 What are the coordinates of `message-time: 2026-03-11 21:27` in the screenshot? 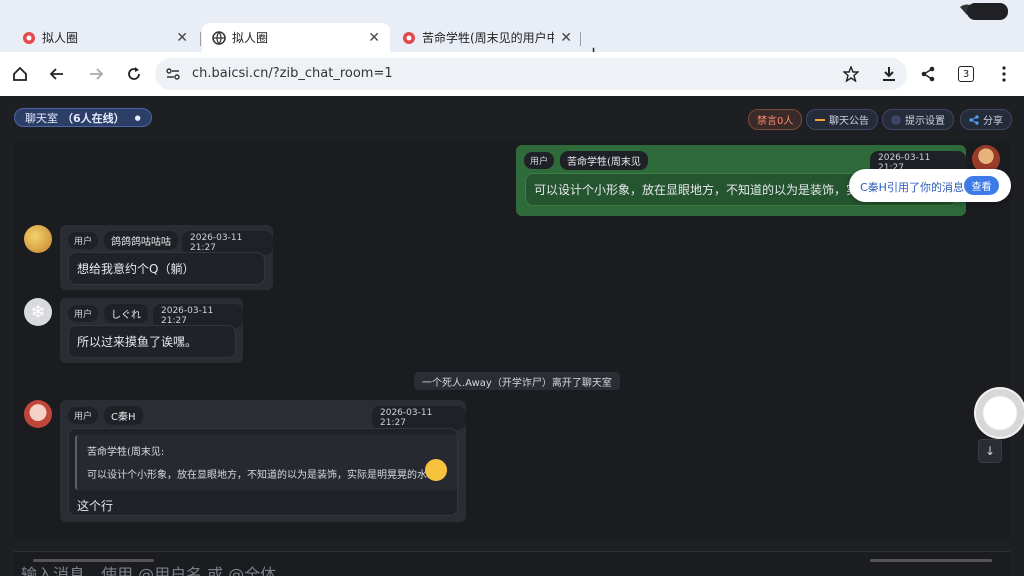 It's located at (419, 418).